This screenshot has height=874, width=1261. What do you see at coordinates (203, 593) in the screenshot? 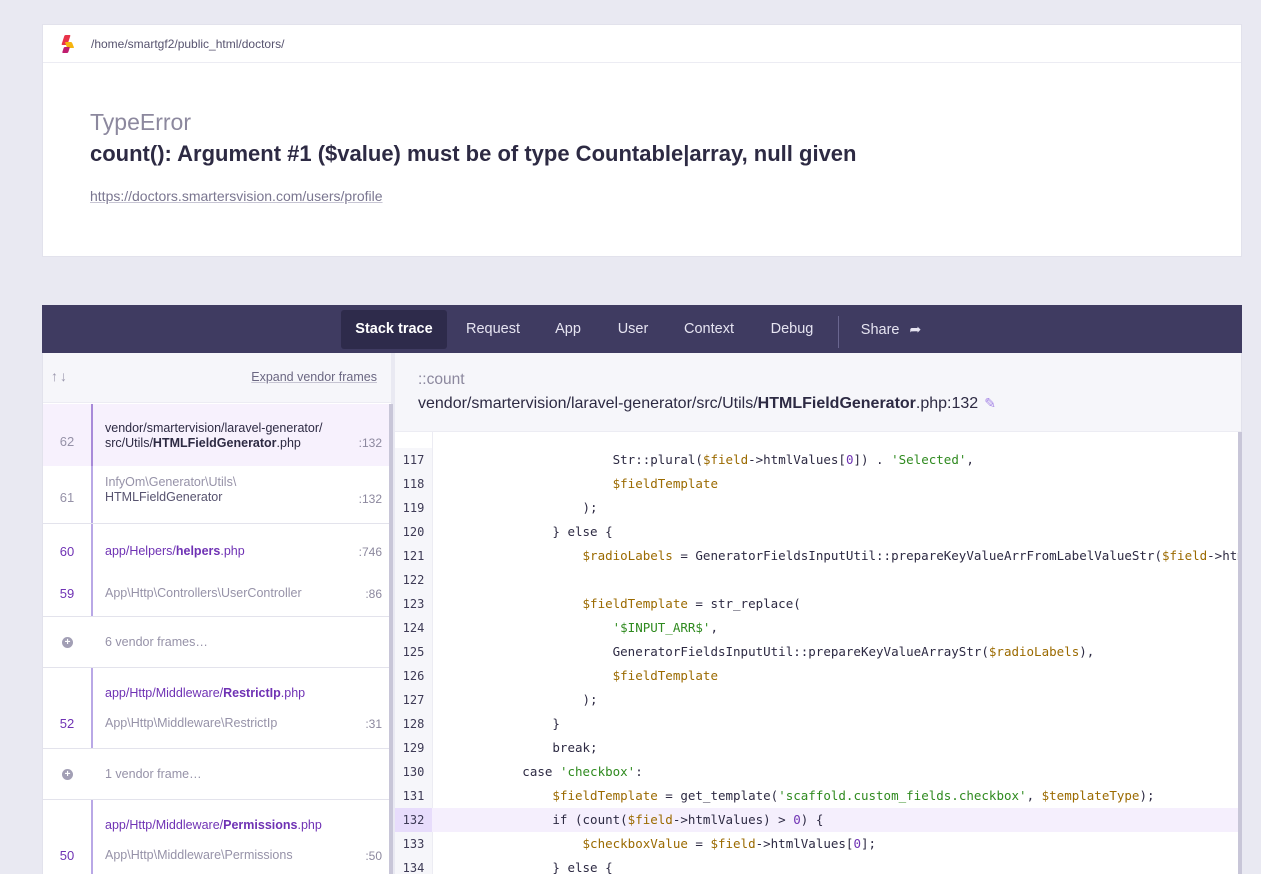
I see `frame-class: App\Http\Controllers\UserController` at bounding box center [203, 593].